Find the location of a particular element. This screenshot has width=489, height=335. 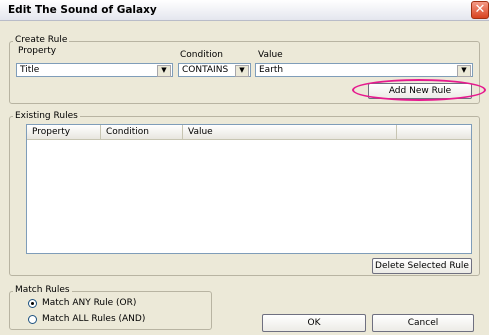

column-header-condition: Condition is located at coordinates (142, 132).